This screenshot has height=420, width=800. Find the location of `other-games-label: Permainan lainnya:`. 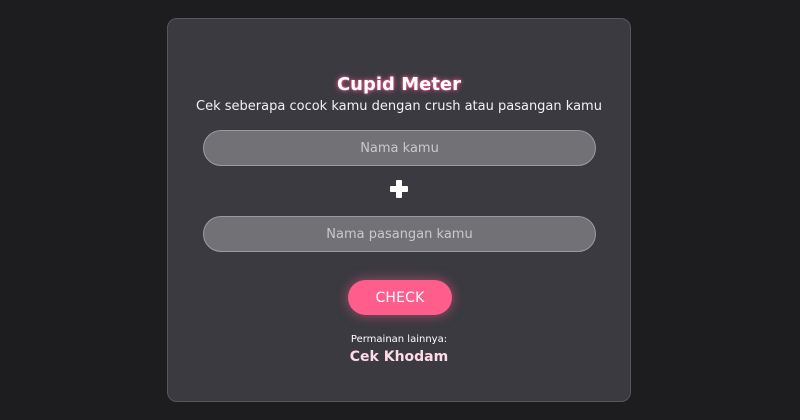

other-games-label: Permainan lainnya: is located at coordinates (399, 339).